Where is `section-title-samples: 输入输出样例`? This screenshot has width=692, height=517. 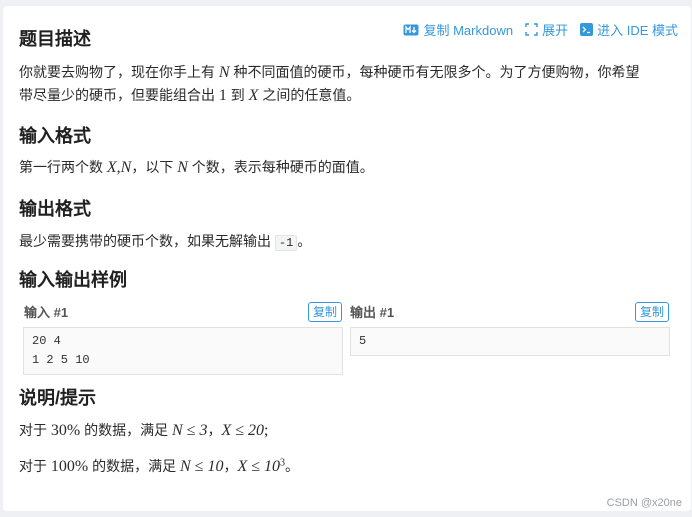
section-title-samples: 输入输出样例 is located at coordinates (73, 280).